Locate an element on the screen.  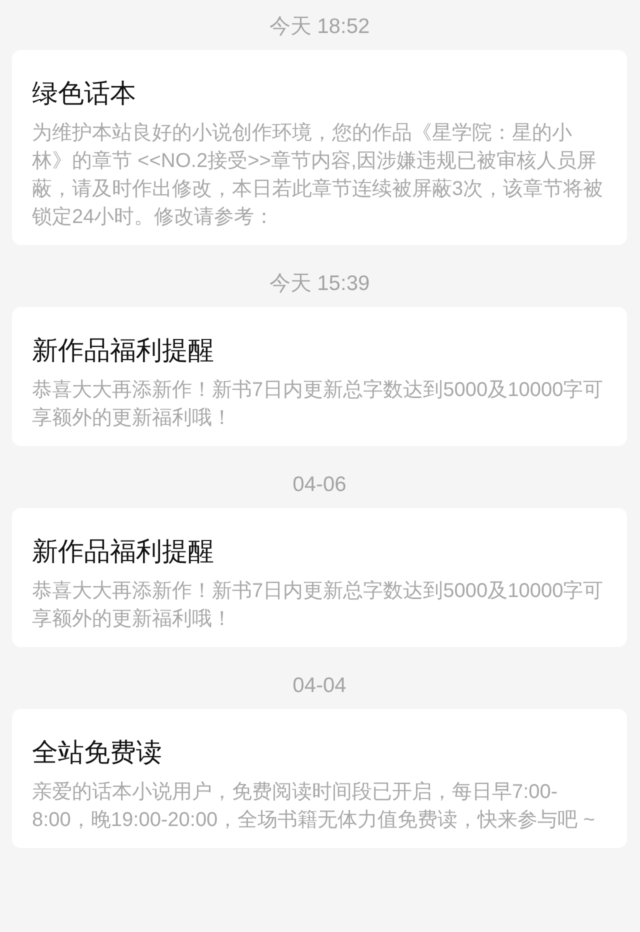
message-time: 04-04 is located at coordinates (319, 686).